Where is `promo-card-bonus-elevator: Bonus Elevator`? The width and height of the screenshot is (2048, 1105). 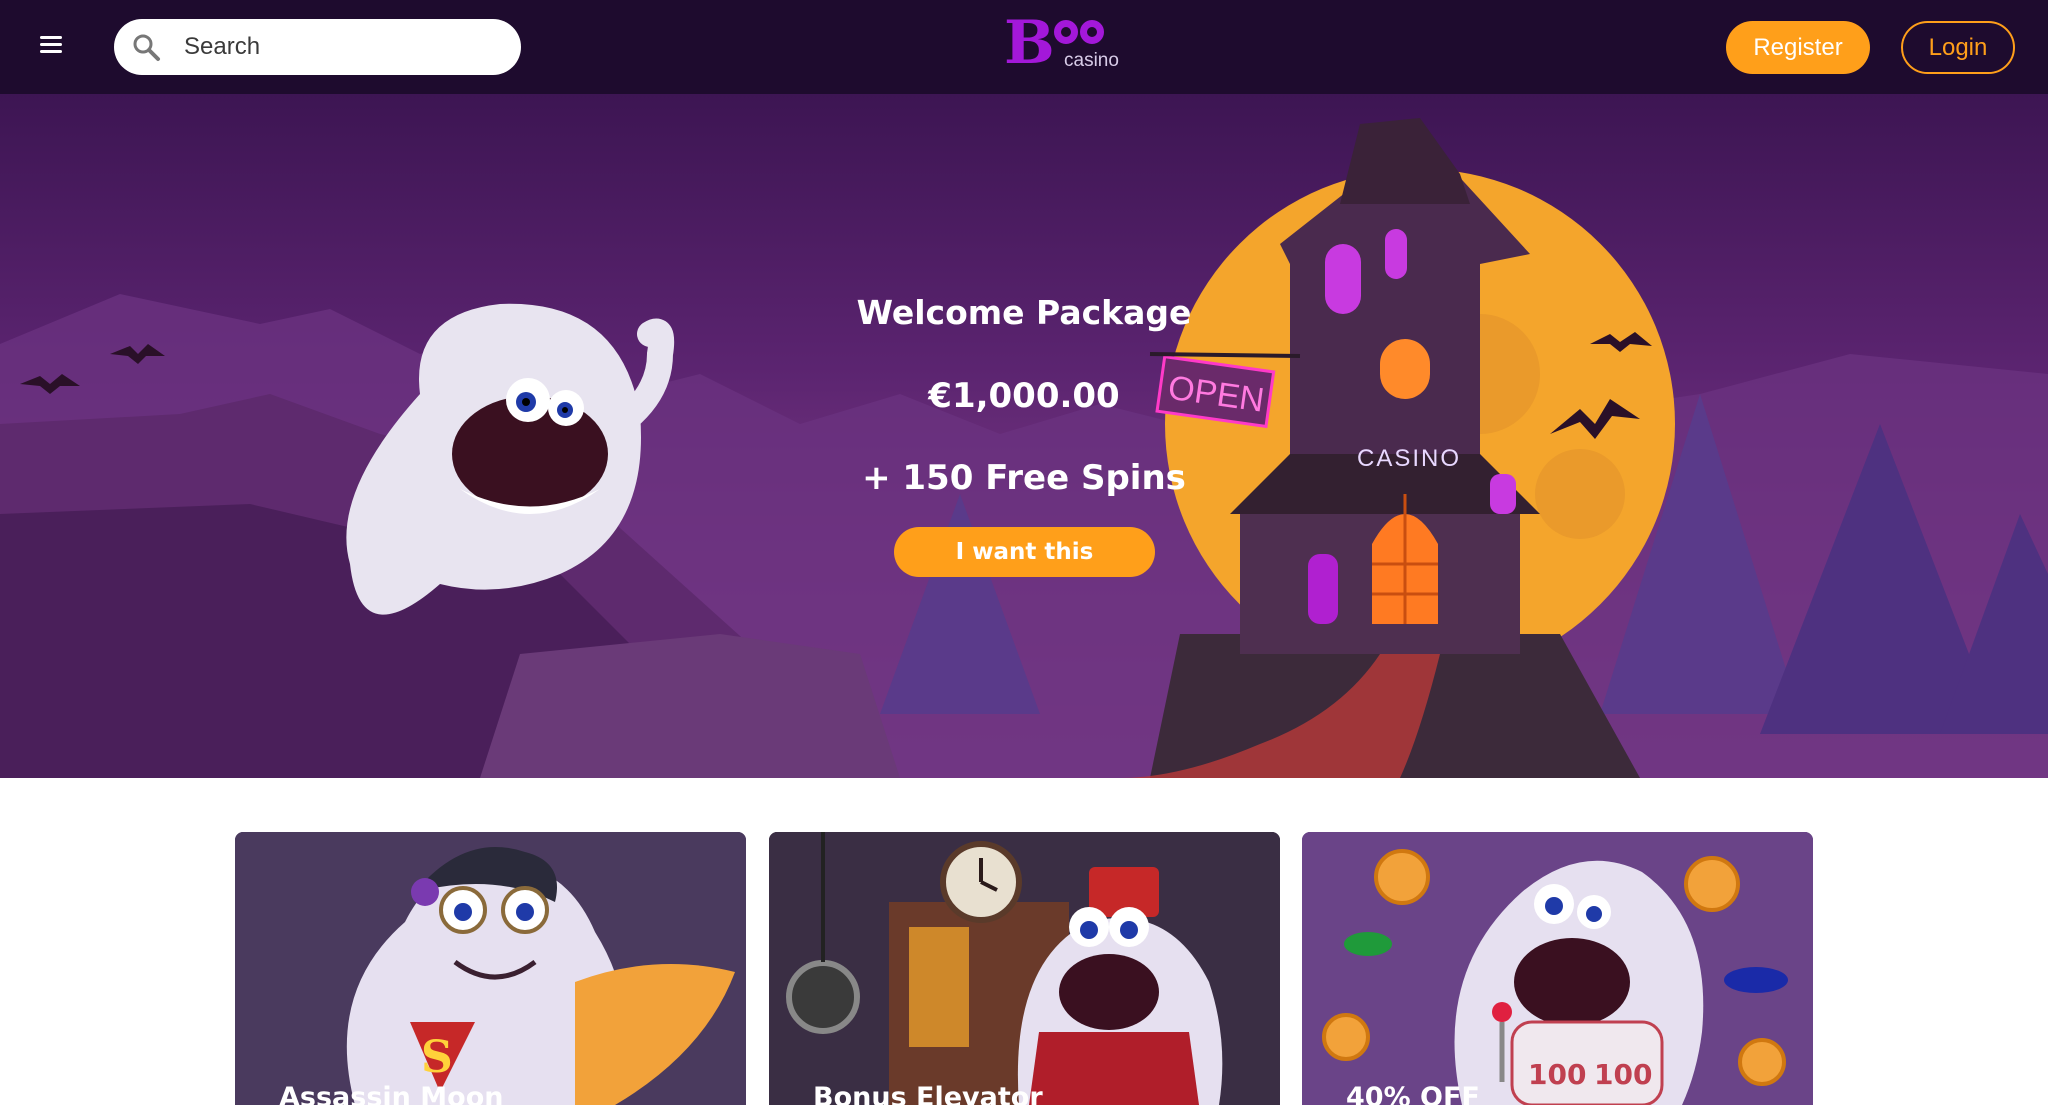
promo-card-bonus-elevator: Bonus Elevator is located at coordinates (1024, 968).